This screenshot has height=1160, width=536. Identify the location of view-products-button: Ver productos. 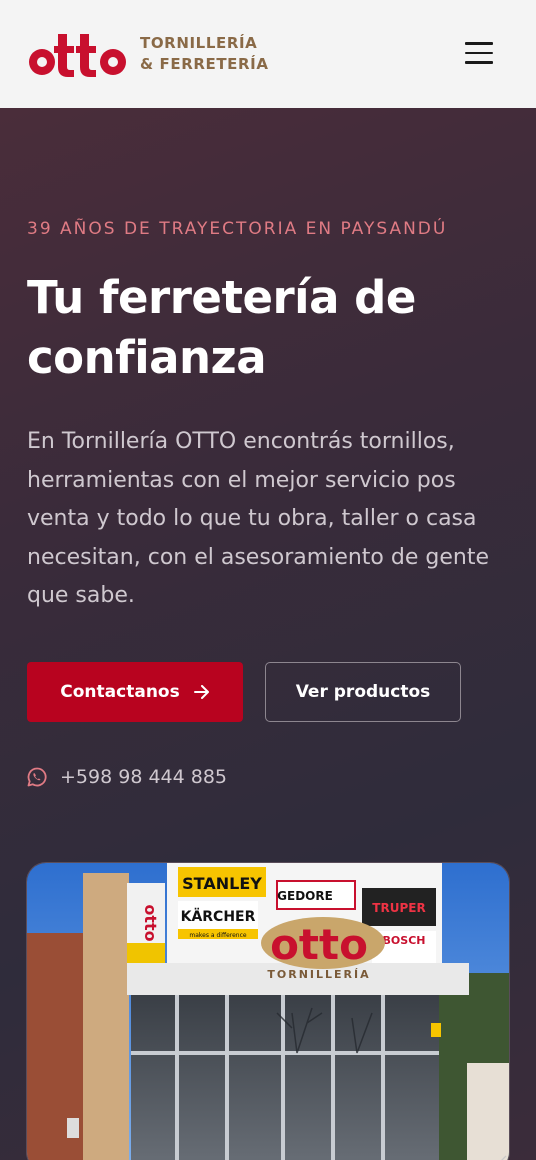
(363, 692).